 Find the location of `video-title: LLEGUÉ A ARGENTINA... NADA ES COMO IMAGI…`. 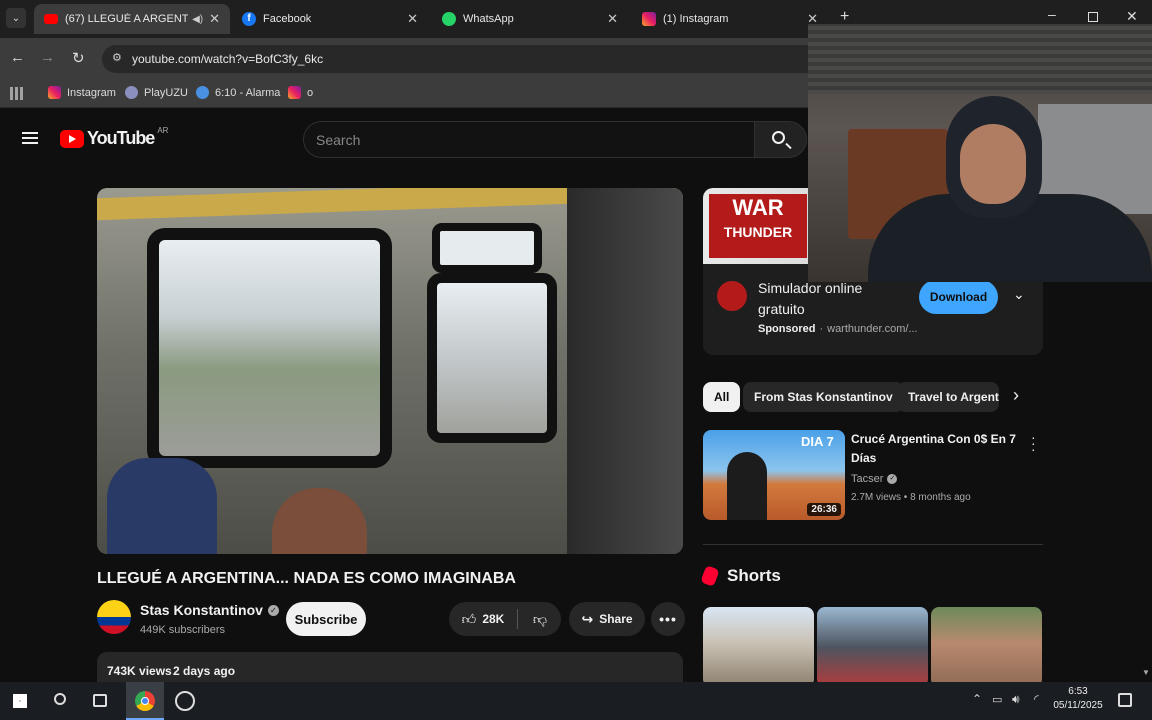

video-title: LLEGUÉ A ARGENTINA... NADA ES COMO IMAGI… is located at coordinates (306, 578).